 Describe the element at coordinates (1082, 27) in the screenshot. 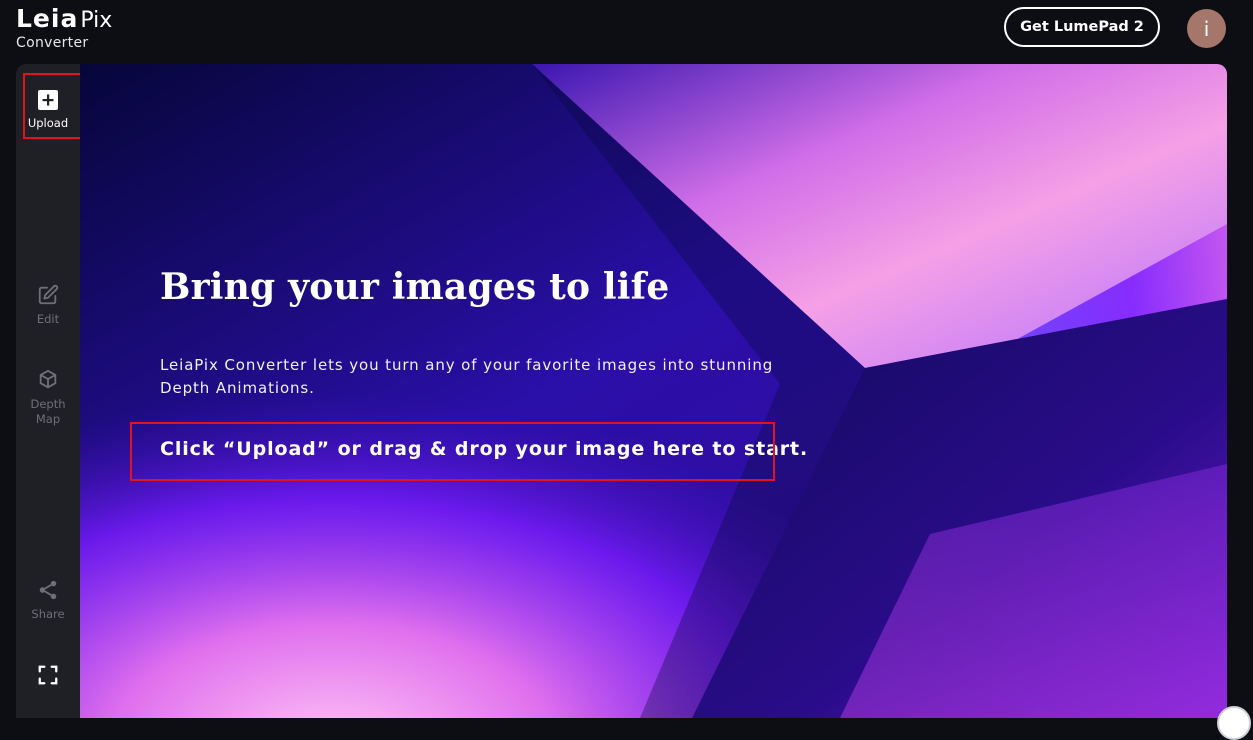

I see `get-lumepad-button: Get LumePad 2` at that location.